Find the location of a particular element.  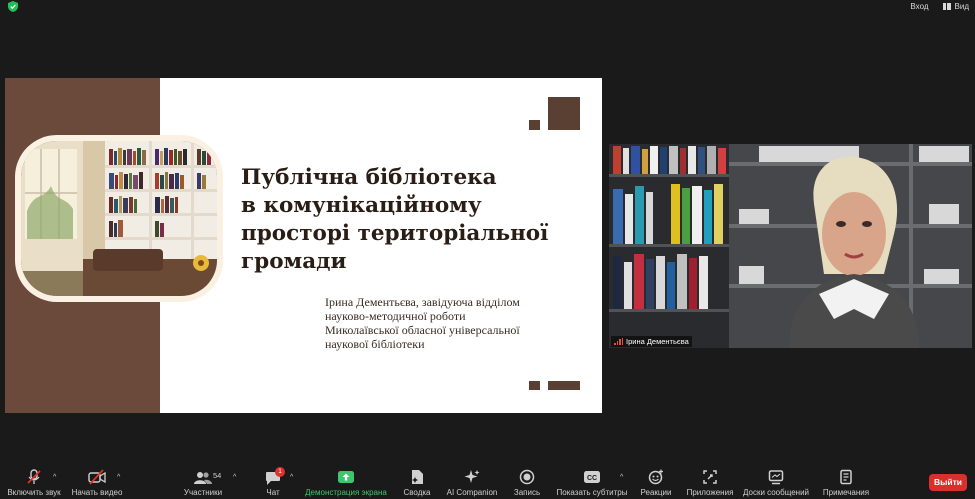

top-bar: Вход Вид is located at coordinates (487, 7).